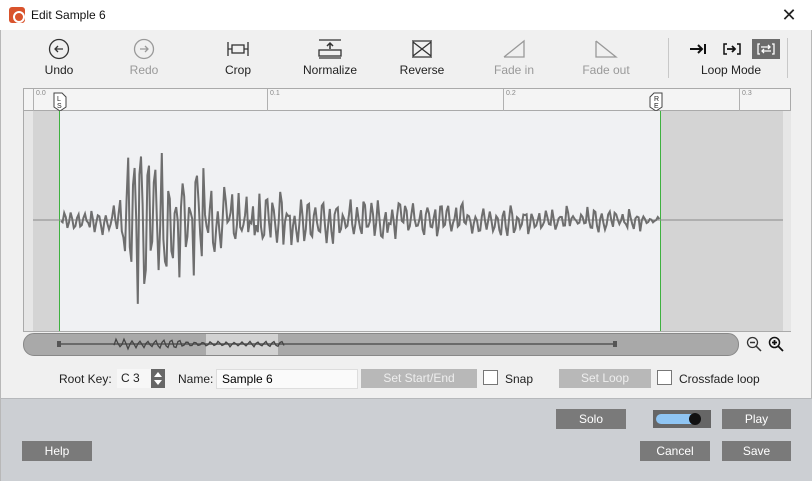  What do you see at coordinates (591, 419) in the screenshot?
I see `solo-button: Solo` at bounding box center [591, 419].